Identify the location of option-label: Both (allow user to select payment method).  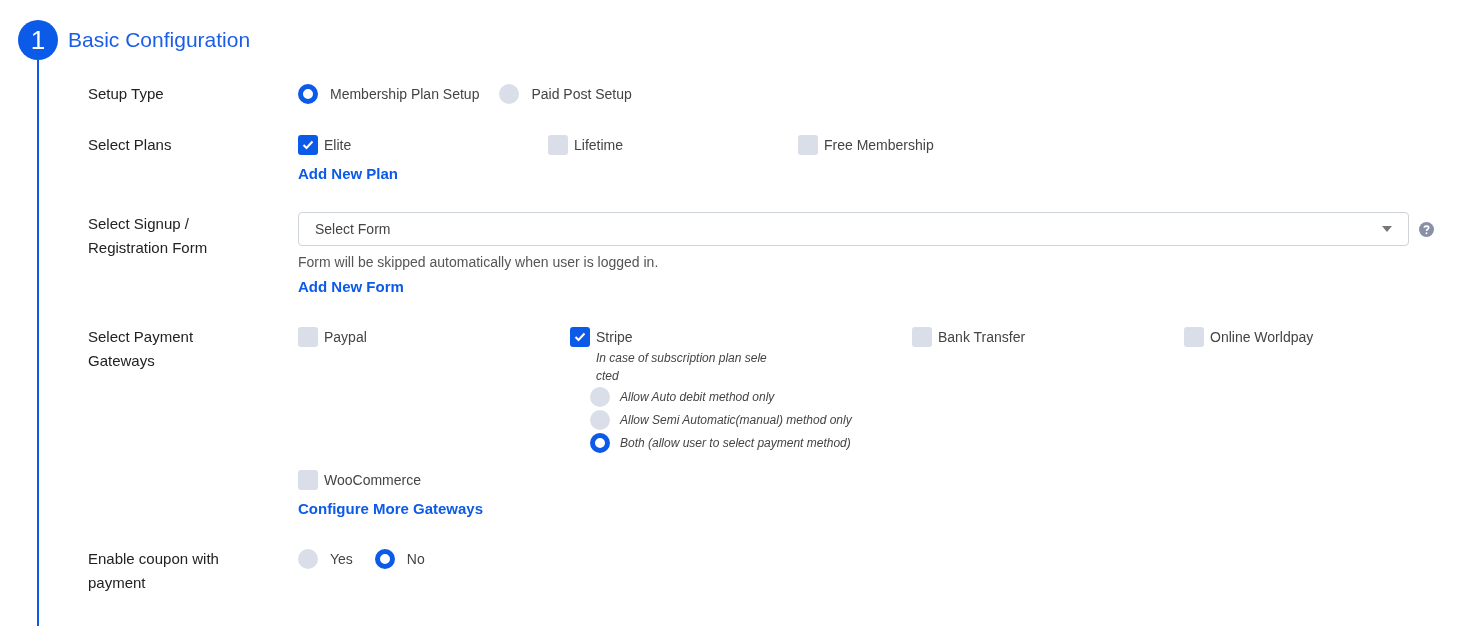
(735, 443).